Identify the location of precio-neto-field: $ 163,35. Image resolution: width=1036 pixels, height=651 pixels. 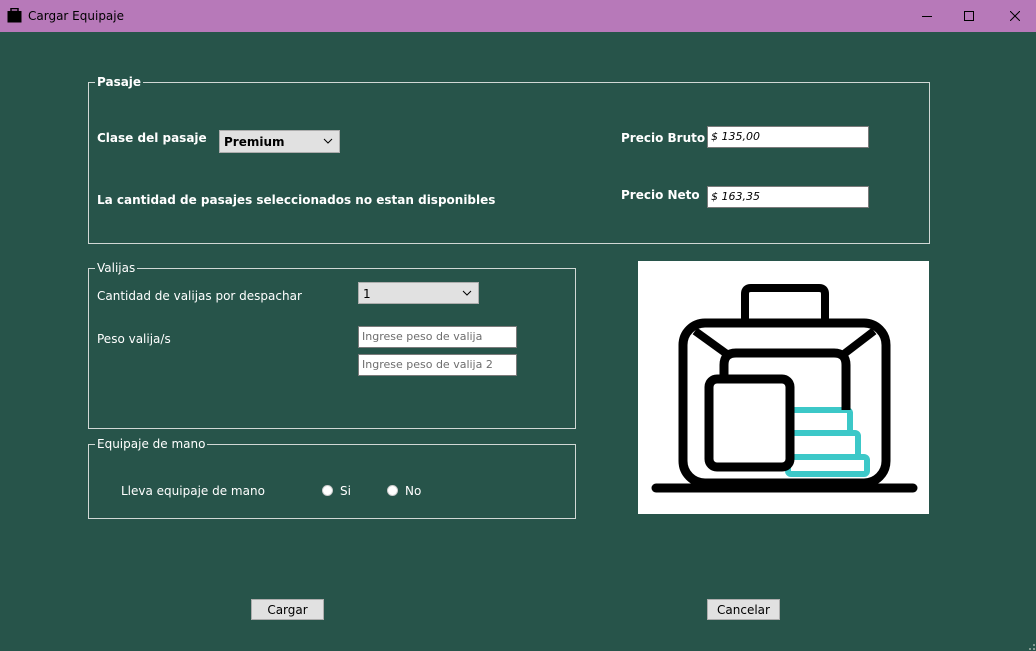
(788, 197).